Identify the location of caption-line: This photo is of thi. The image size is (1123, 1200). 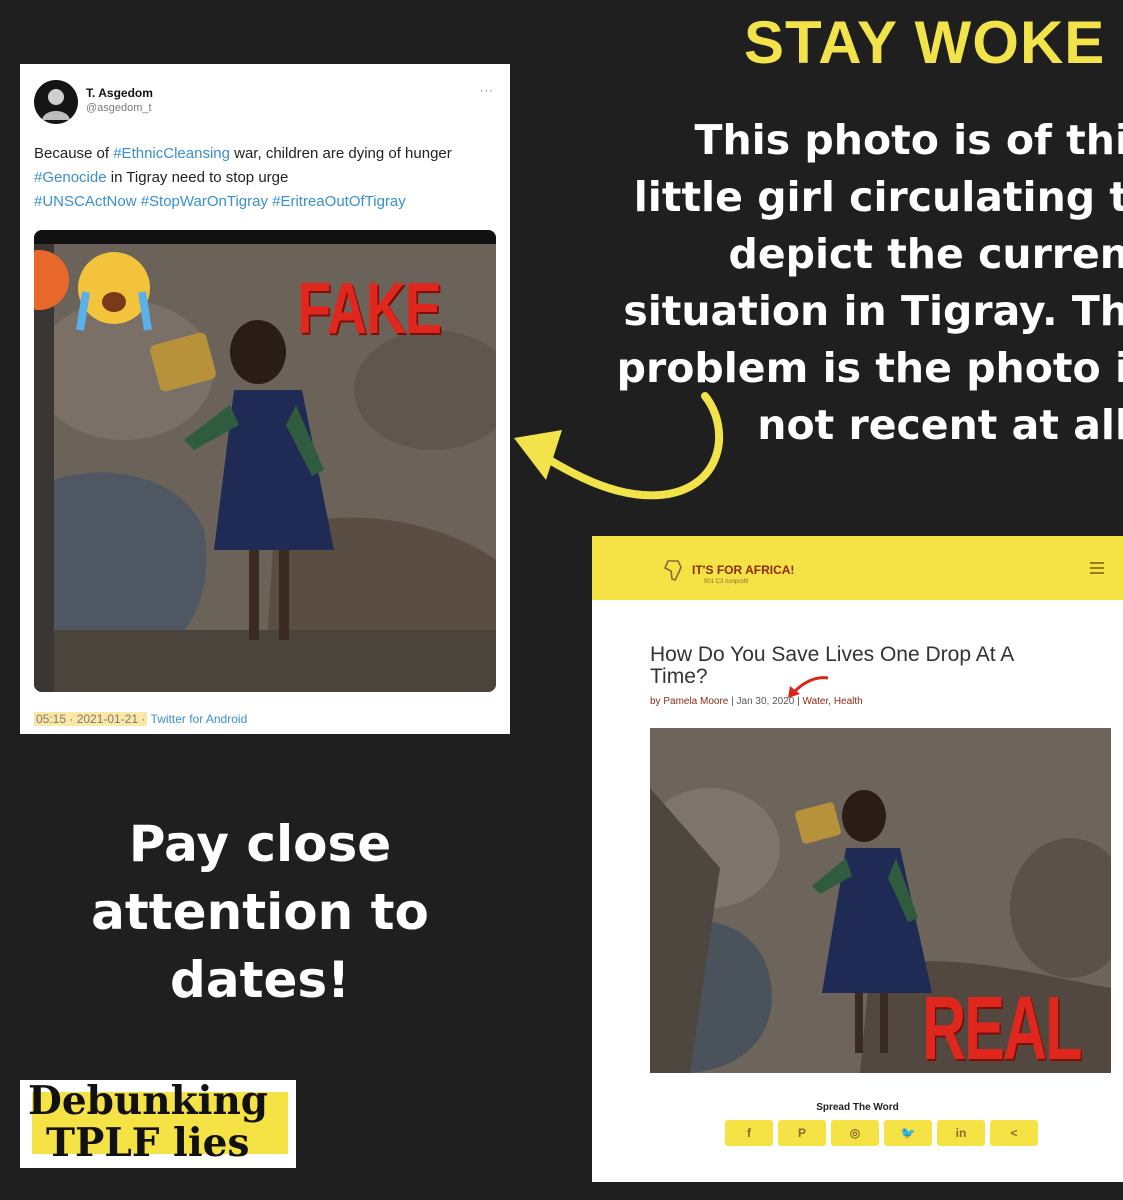
(908, 140).